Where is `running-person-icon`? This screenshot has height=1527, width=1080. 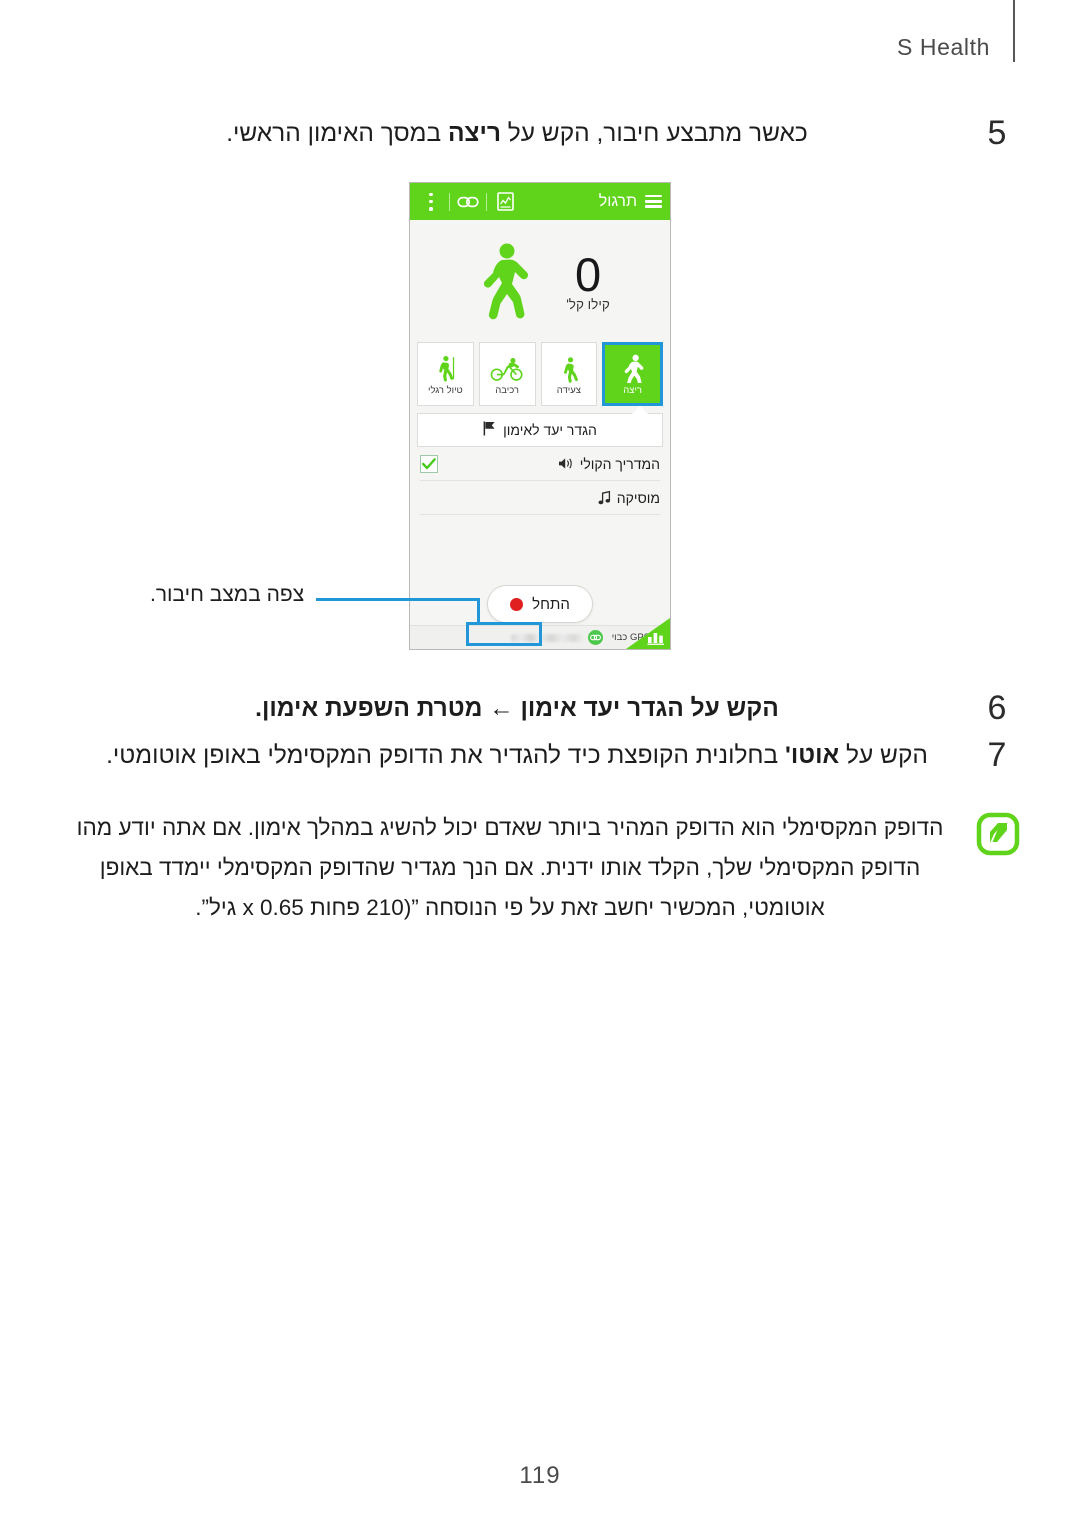
running-person-icon is located at coordinates (503, 281).